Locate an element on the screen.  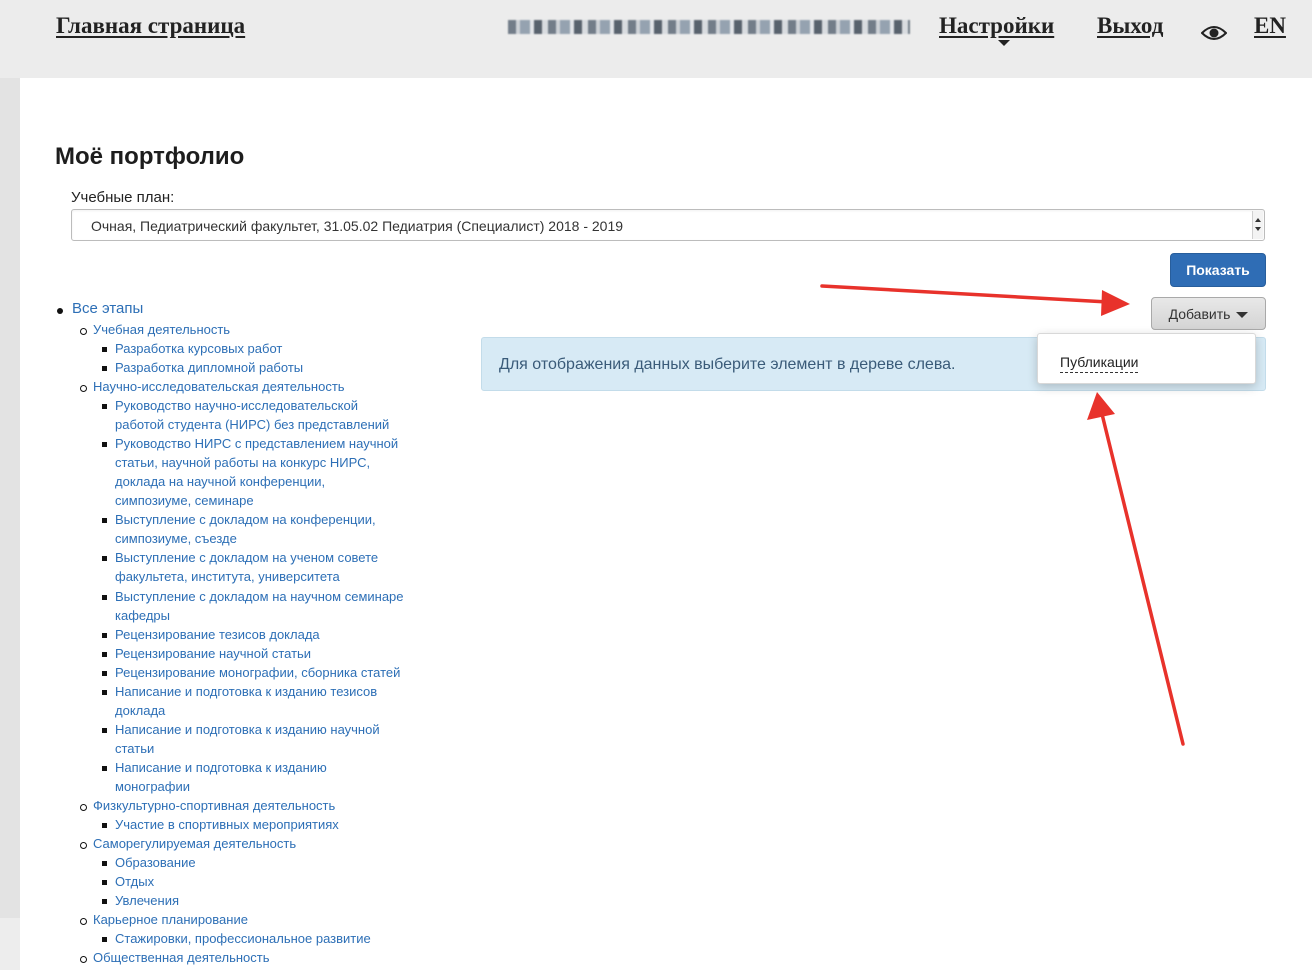
tree-item-label: симпозиуме, семинаре is located at coordinates (184, 500).